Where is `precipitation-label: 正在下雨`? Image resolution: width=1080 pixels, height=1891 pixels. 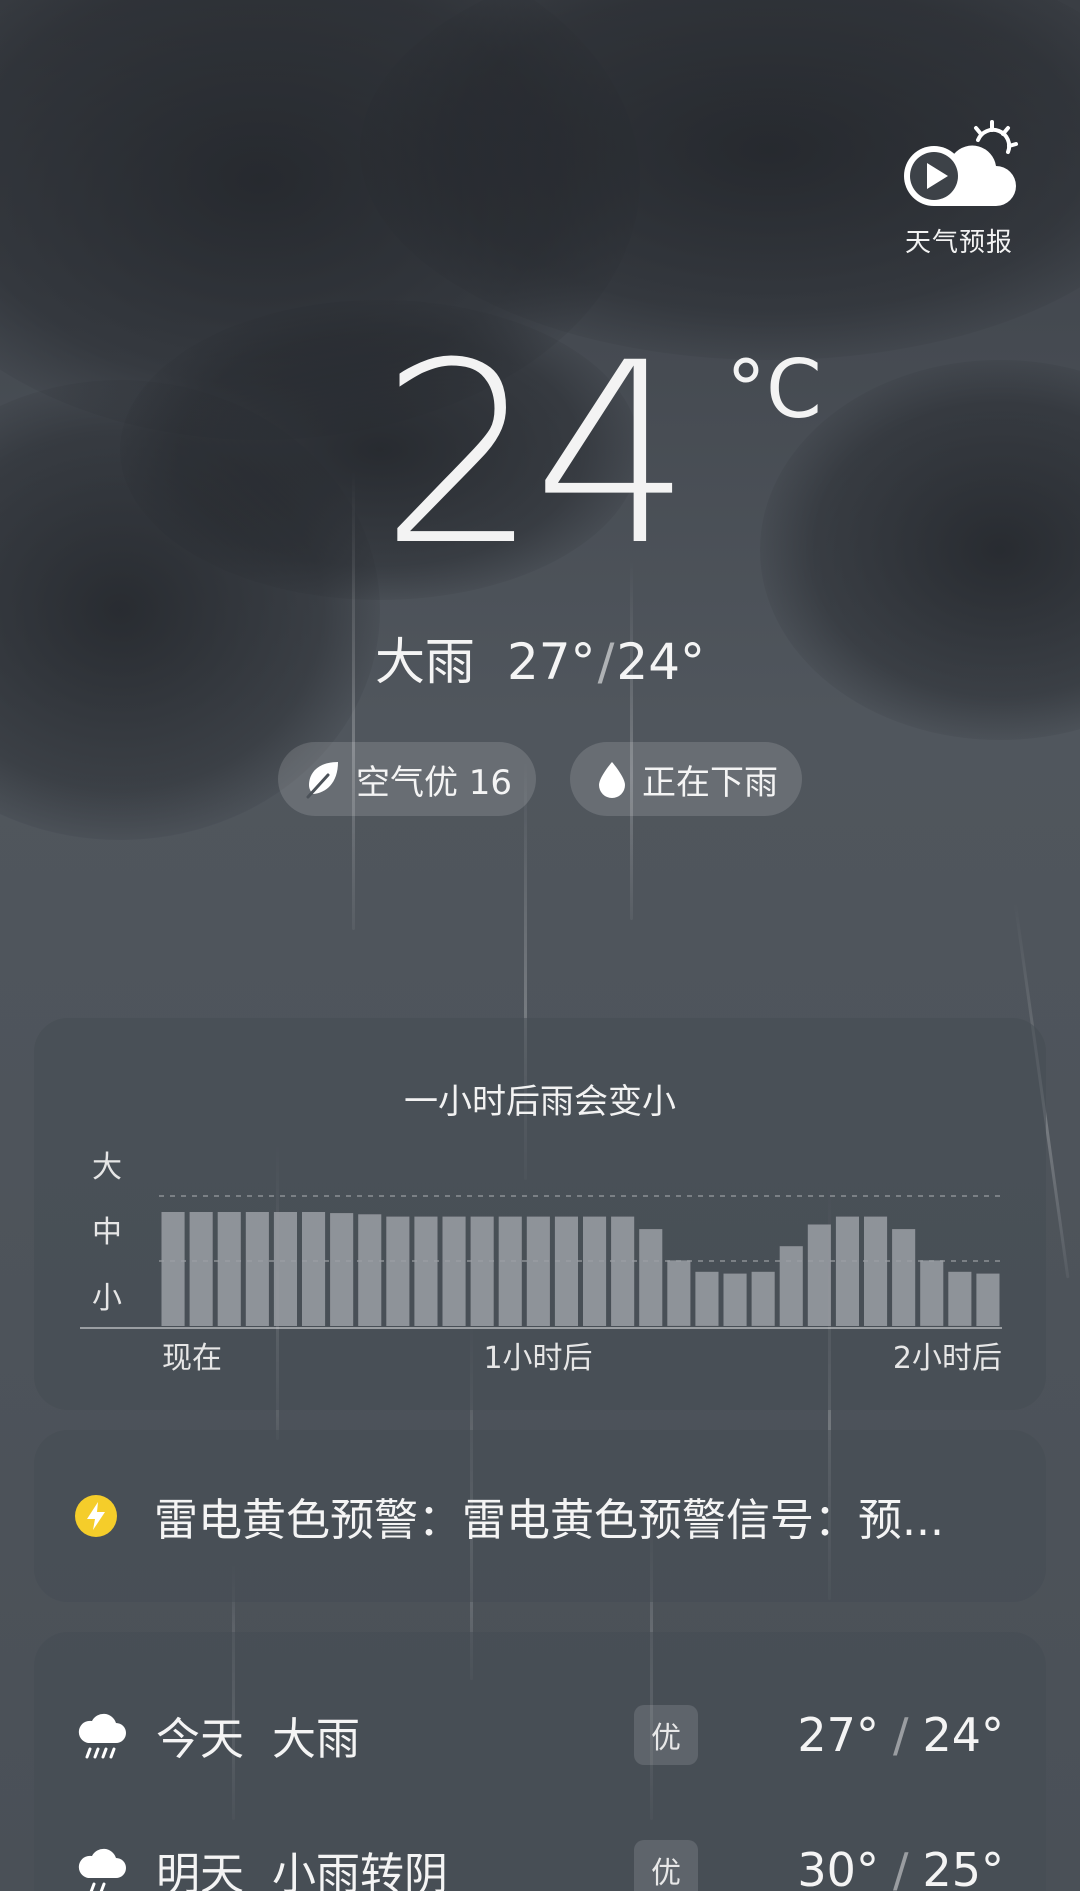 precipitation-label: 正在下雨 is located at coordinates (710, 782).